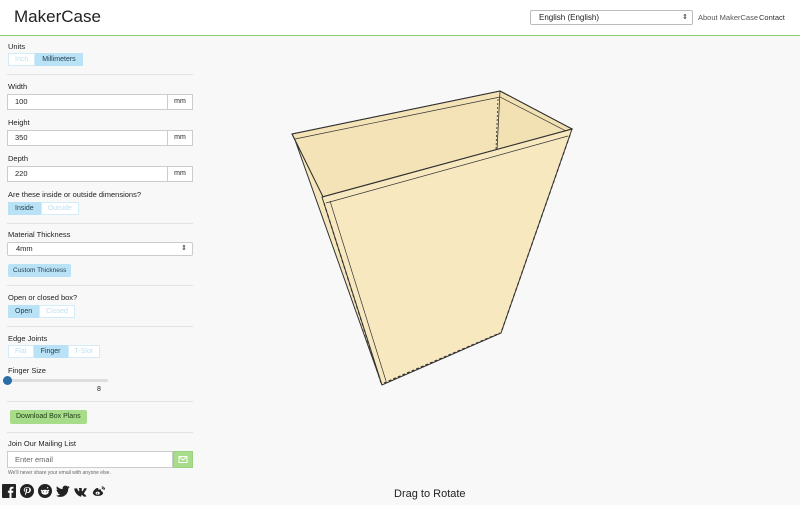  Describe the element at coordinates (7, 380) in the screenshot. I see `finger-size-slider-thumb` at that location.